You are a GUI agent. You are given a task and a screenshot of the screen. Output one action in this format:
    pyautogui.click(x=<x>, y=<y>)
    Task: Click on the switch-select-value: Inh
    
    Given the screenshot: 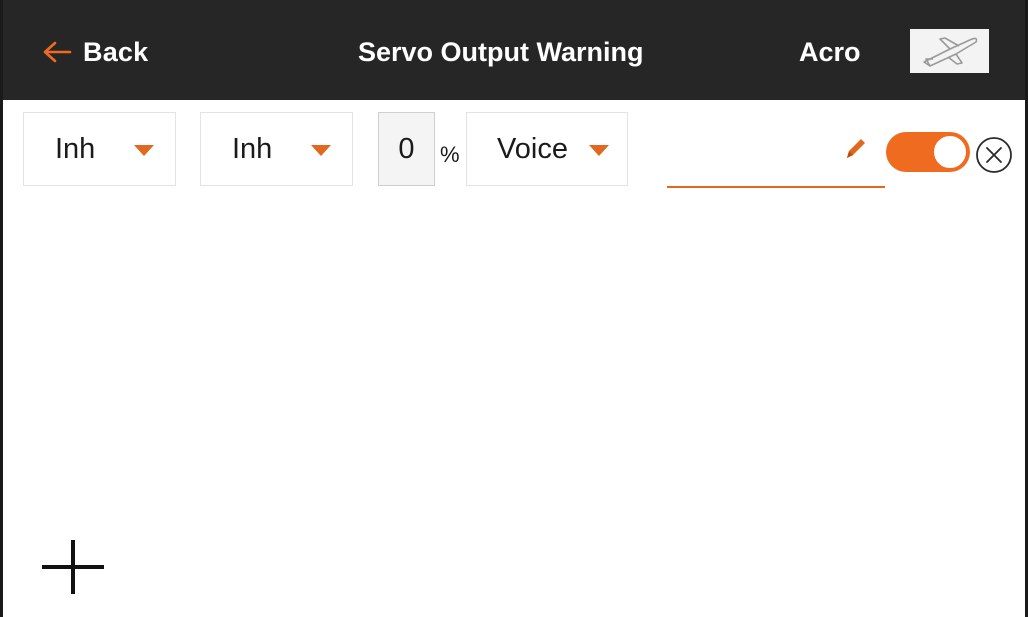 What is the action you would take?
    pyautogui.click(x=75, y=148)
    